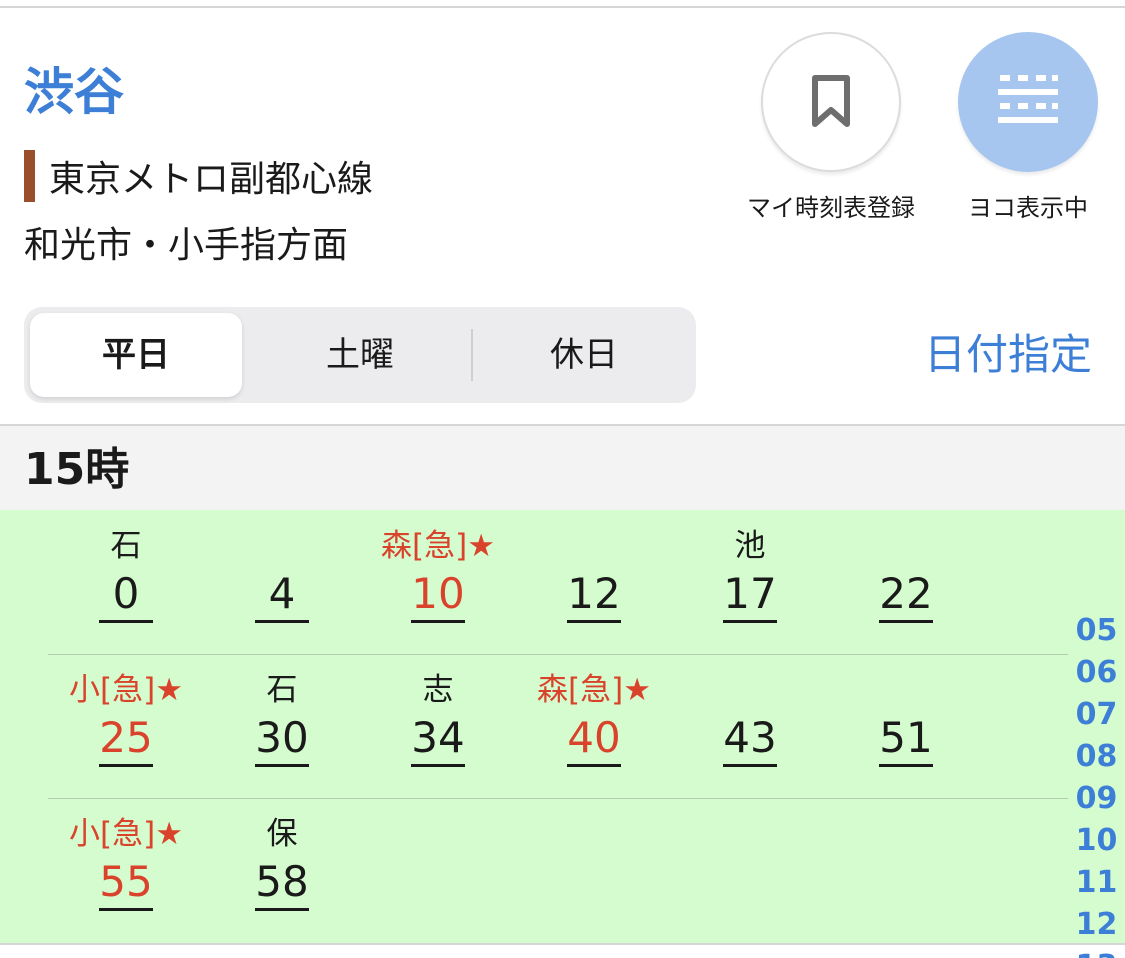  What do you see at coordinates (126, 739) in the screenshot?
I see `departure-minute: 25` at bounding box center [126, 739].